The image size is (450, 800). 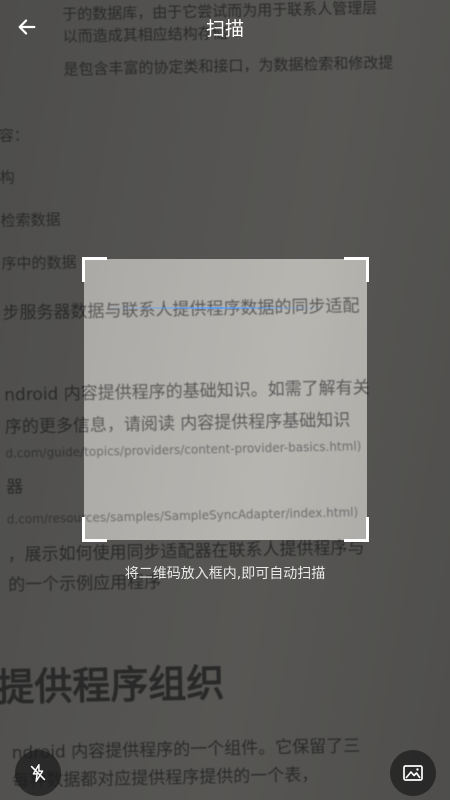 What do you see at coordinates (186, 750) in the screenshot?
I see `doc-line: ndroid 内容提供程序的一个组件。它保留了三` at bounding box center [186, 750].